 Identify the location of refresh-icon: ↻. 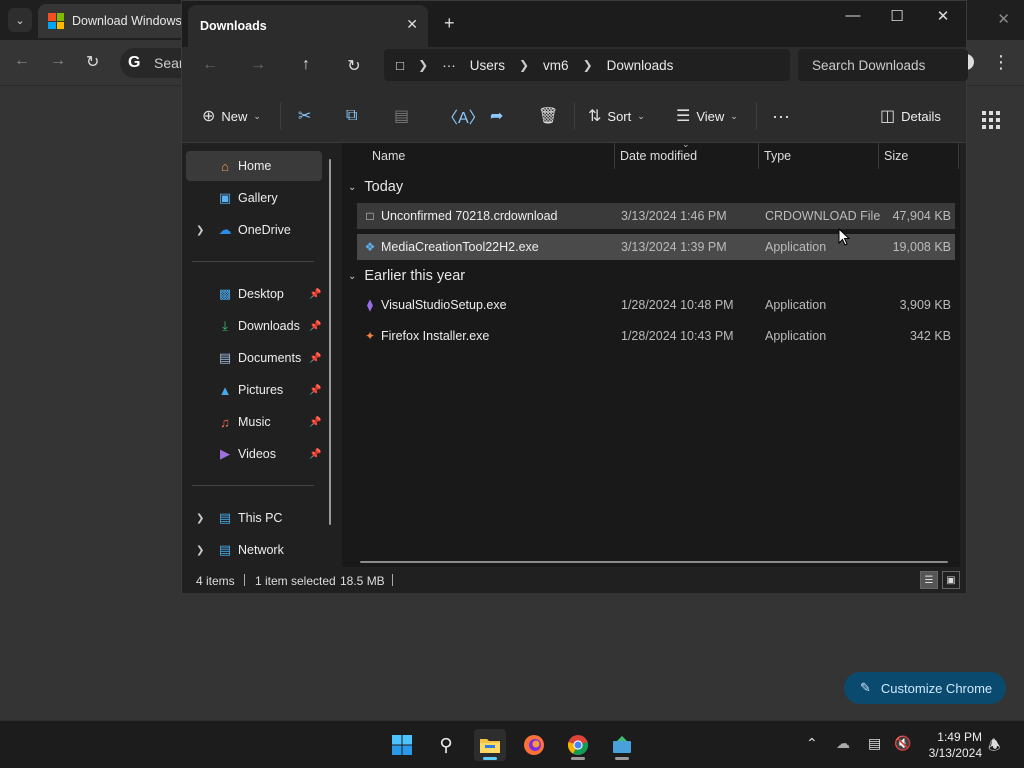
(354, 66).